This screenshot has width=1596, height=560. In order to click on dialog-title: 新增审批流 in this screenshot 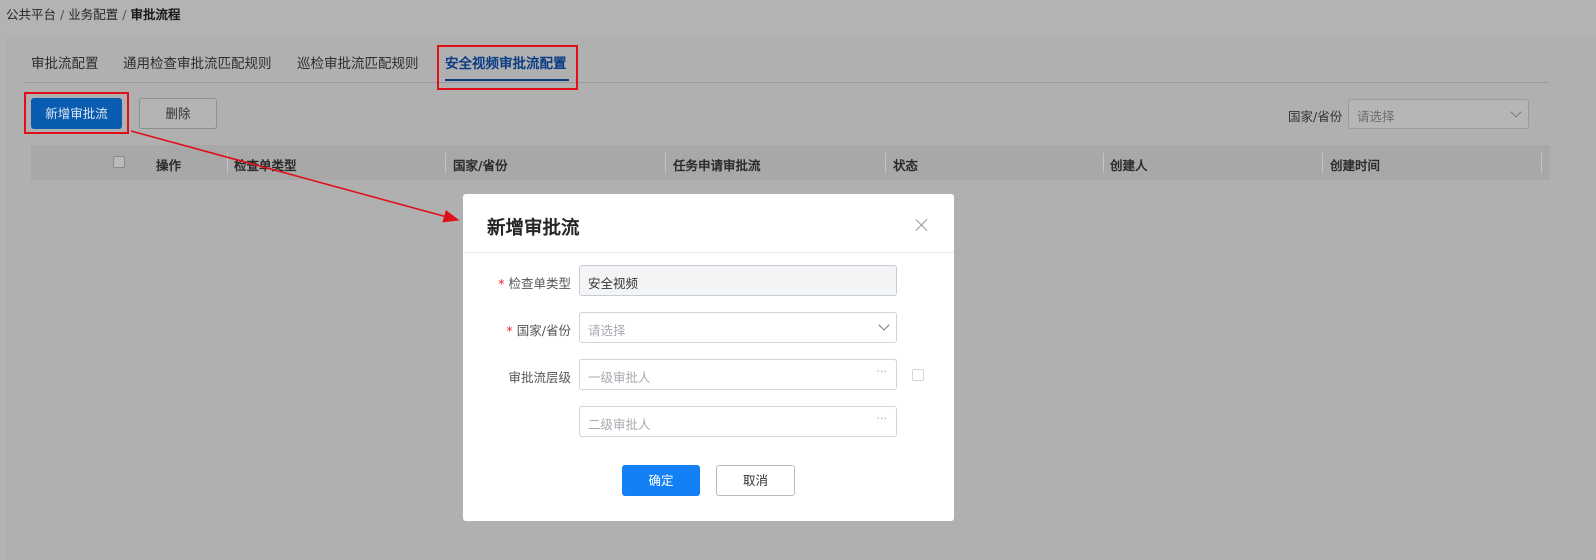, I will do `click(533, 228)`.